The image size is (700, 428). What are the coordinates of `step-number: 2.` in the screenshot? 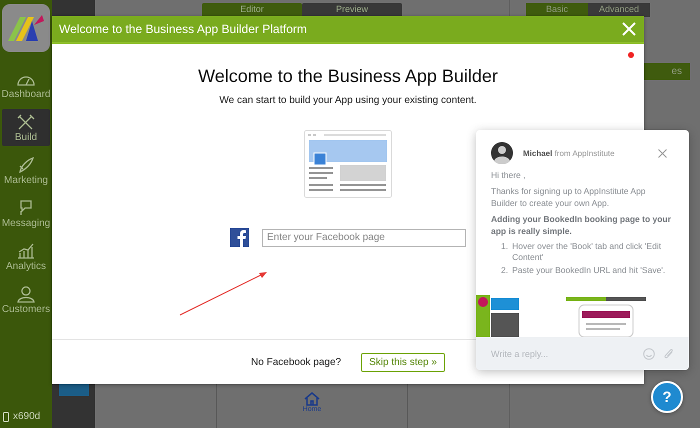 It's located at (504, 270).